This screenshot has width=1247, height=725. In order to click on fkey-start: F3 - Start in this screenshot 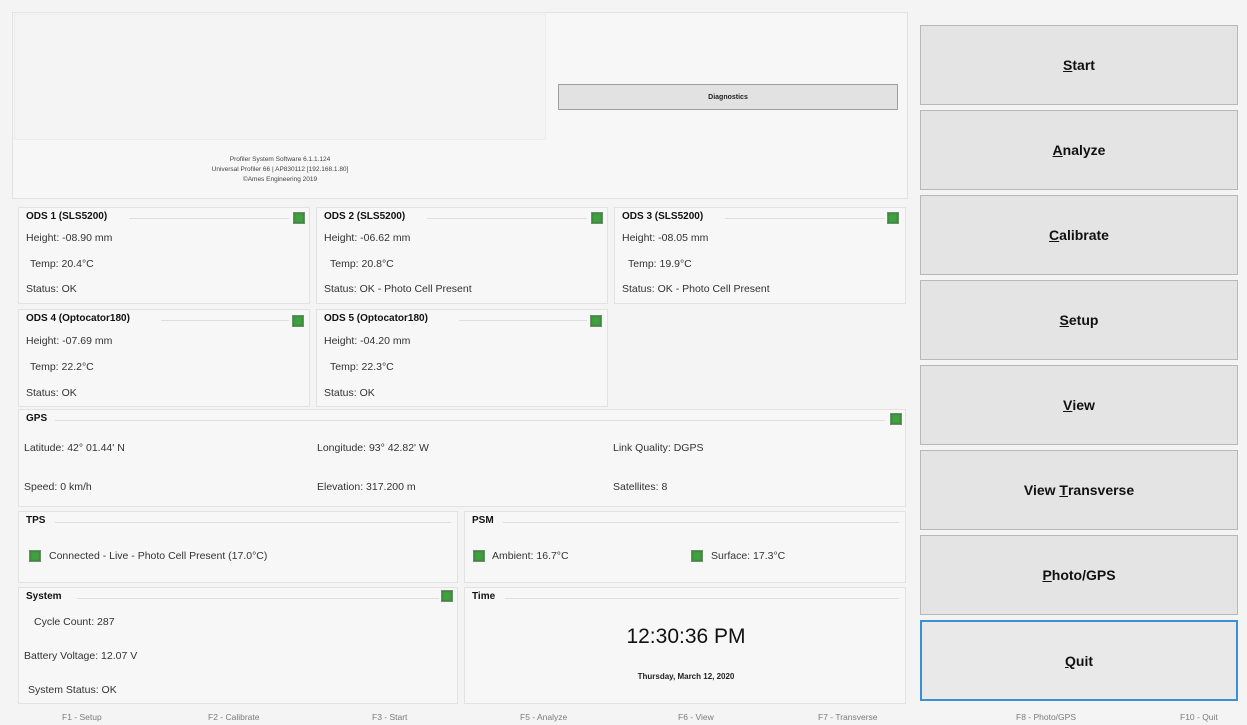, I will do `click(389, 717)`.